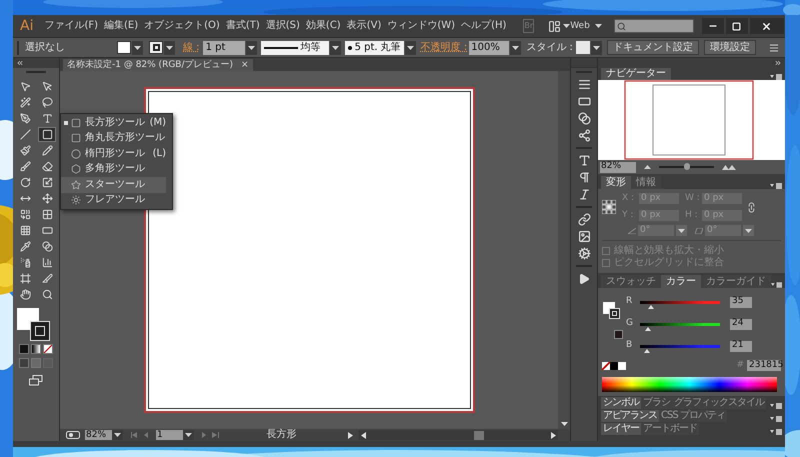 Image resolution: width=800 pixels, height=457 pixels. I want to click on stroke-swatch, so click(156, 47).